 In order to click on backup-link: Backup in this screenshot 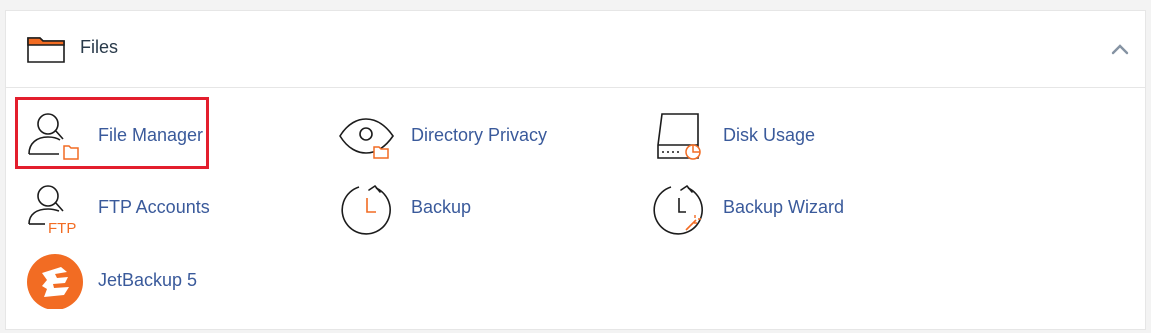, I will do `click(426, 208)`.